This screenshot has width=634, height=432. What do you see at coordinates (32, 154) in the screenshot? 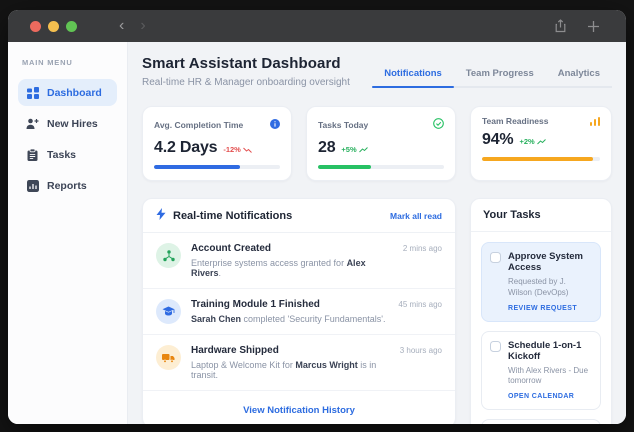
I see `clipboard-icon` at bounding box center [32, 154].